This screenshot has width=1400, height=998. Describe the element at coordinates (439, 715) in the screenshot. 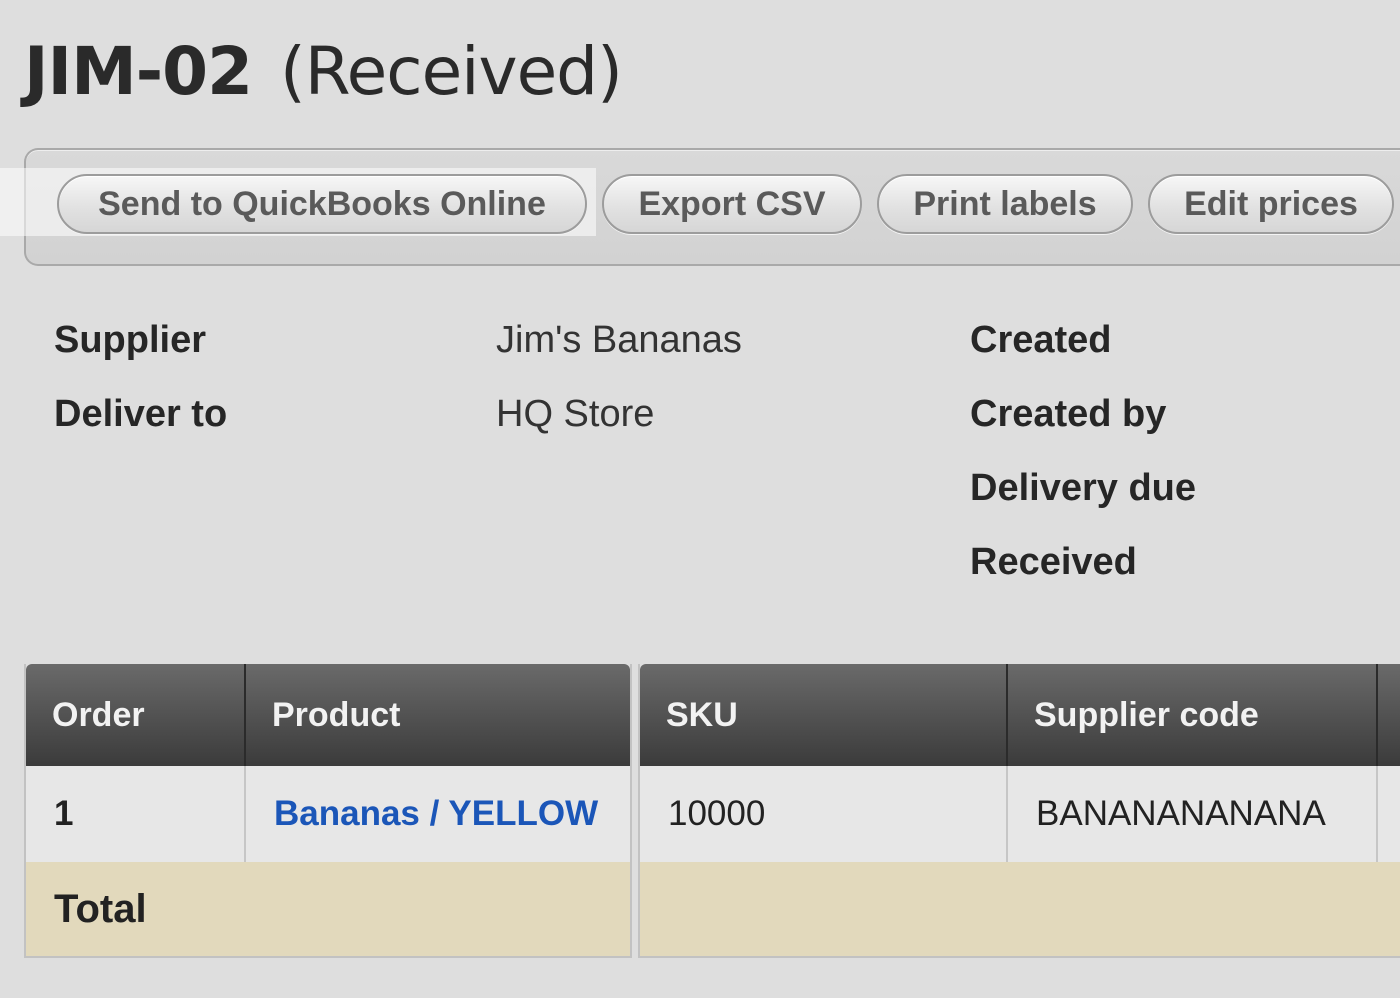

I see `column-header-product: Product` at that location.